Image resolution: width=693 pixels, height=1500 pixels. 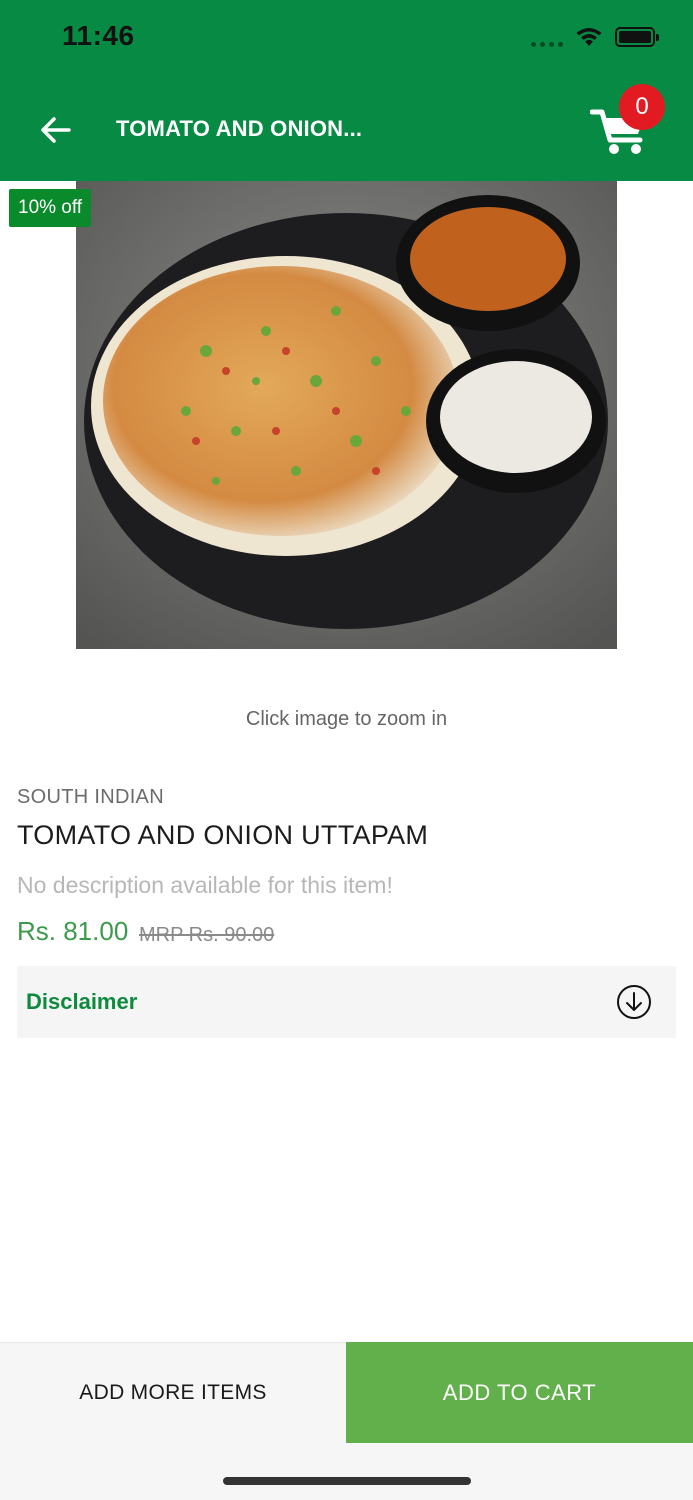 What do you see at coordinates (223, 835) in the screenshot?
I see `product-name: TOMATO AND ONION UTTAPAM` at bounding box center [223, 835].